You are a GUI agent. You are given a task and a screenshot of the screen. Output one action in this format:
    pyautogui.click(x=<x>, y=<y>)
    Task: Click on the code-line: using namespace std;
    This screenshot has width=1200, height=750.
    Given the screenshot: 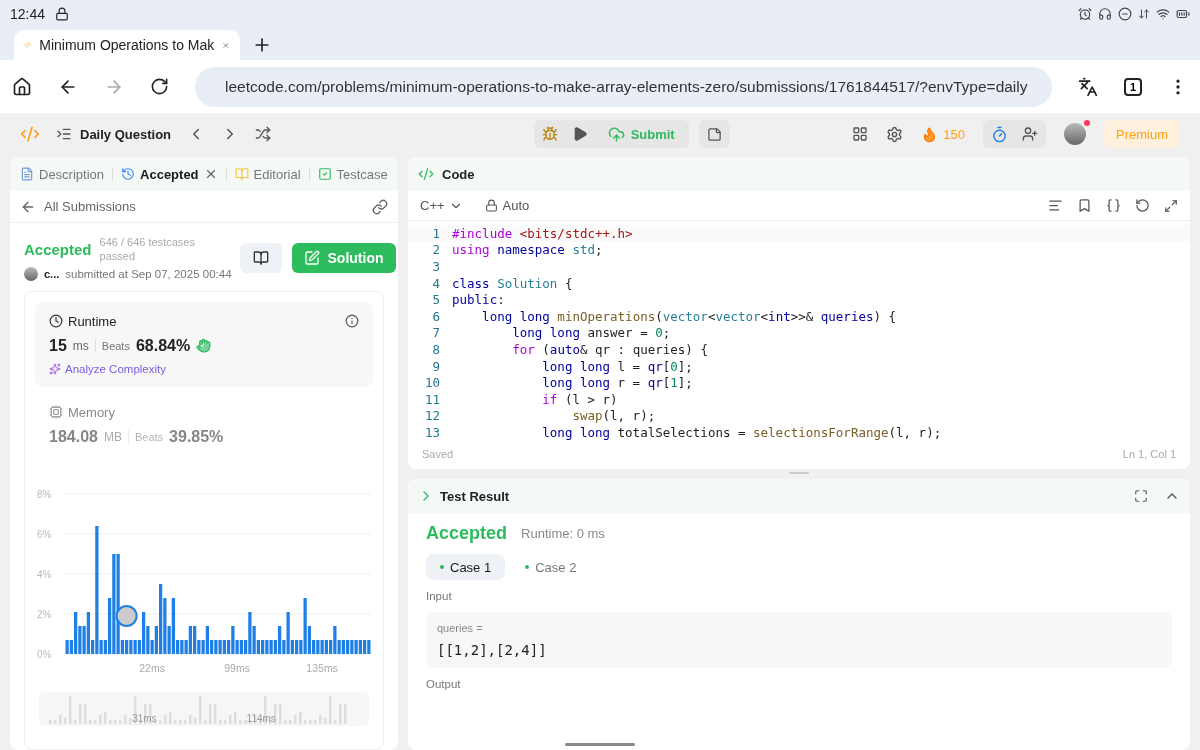 What is the action you would take?
    pyautogui.click(x=527, y=250)
    